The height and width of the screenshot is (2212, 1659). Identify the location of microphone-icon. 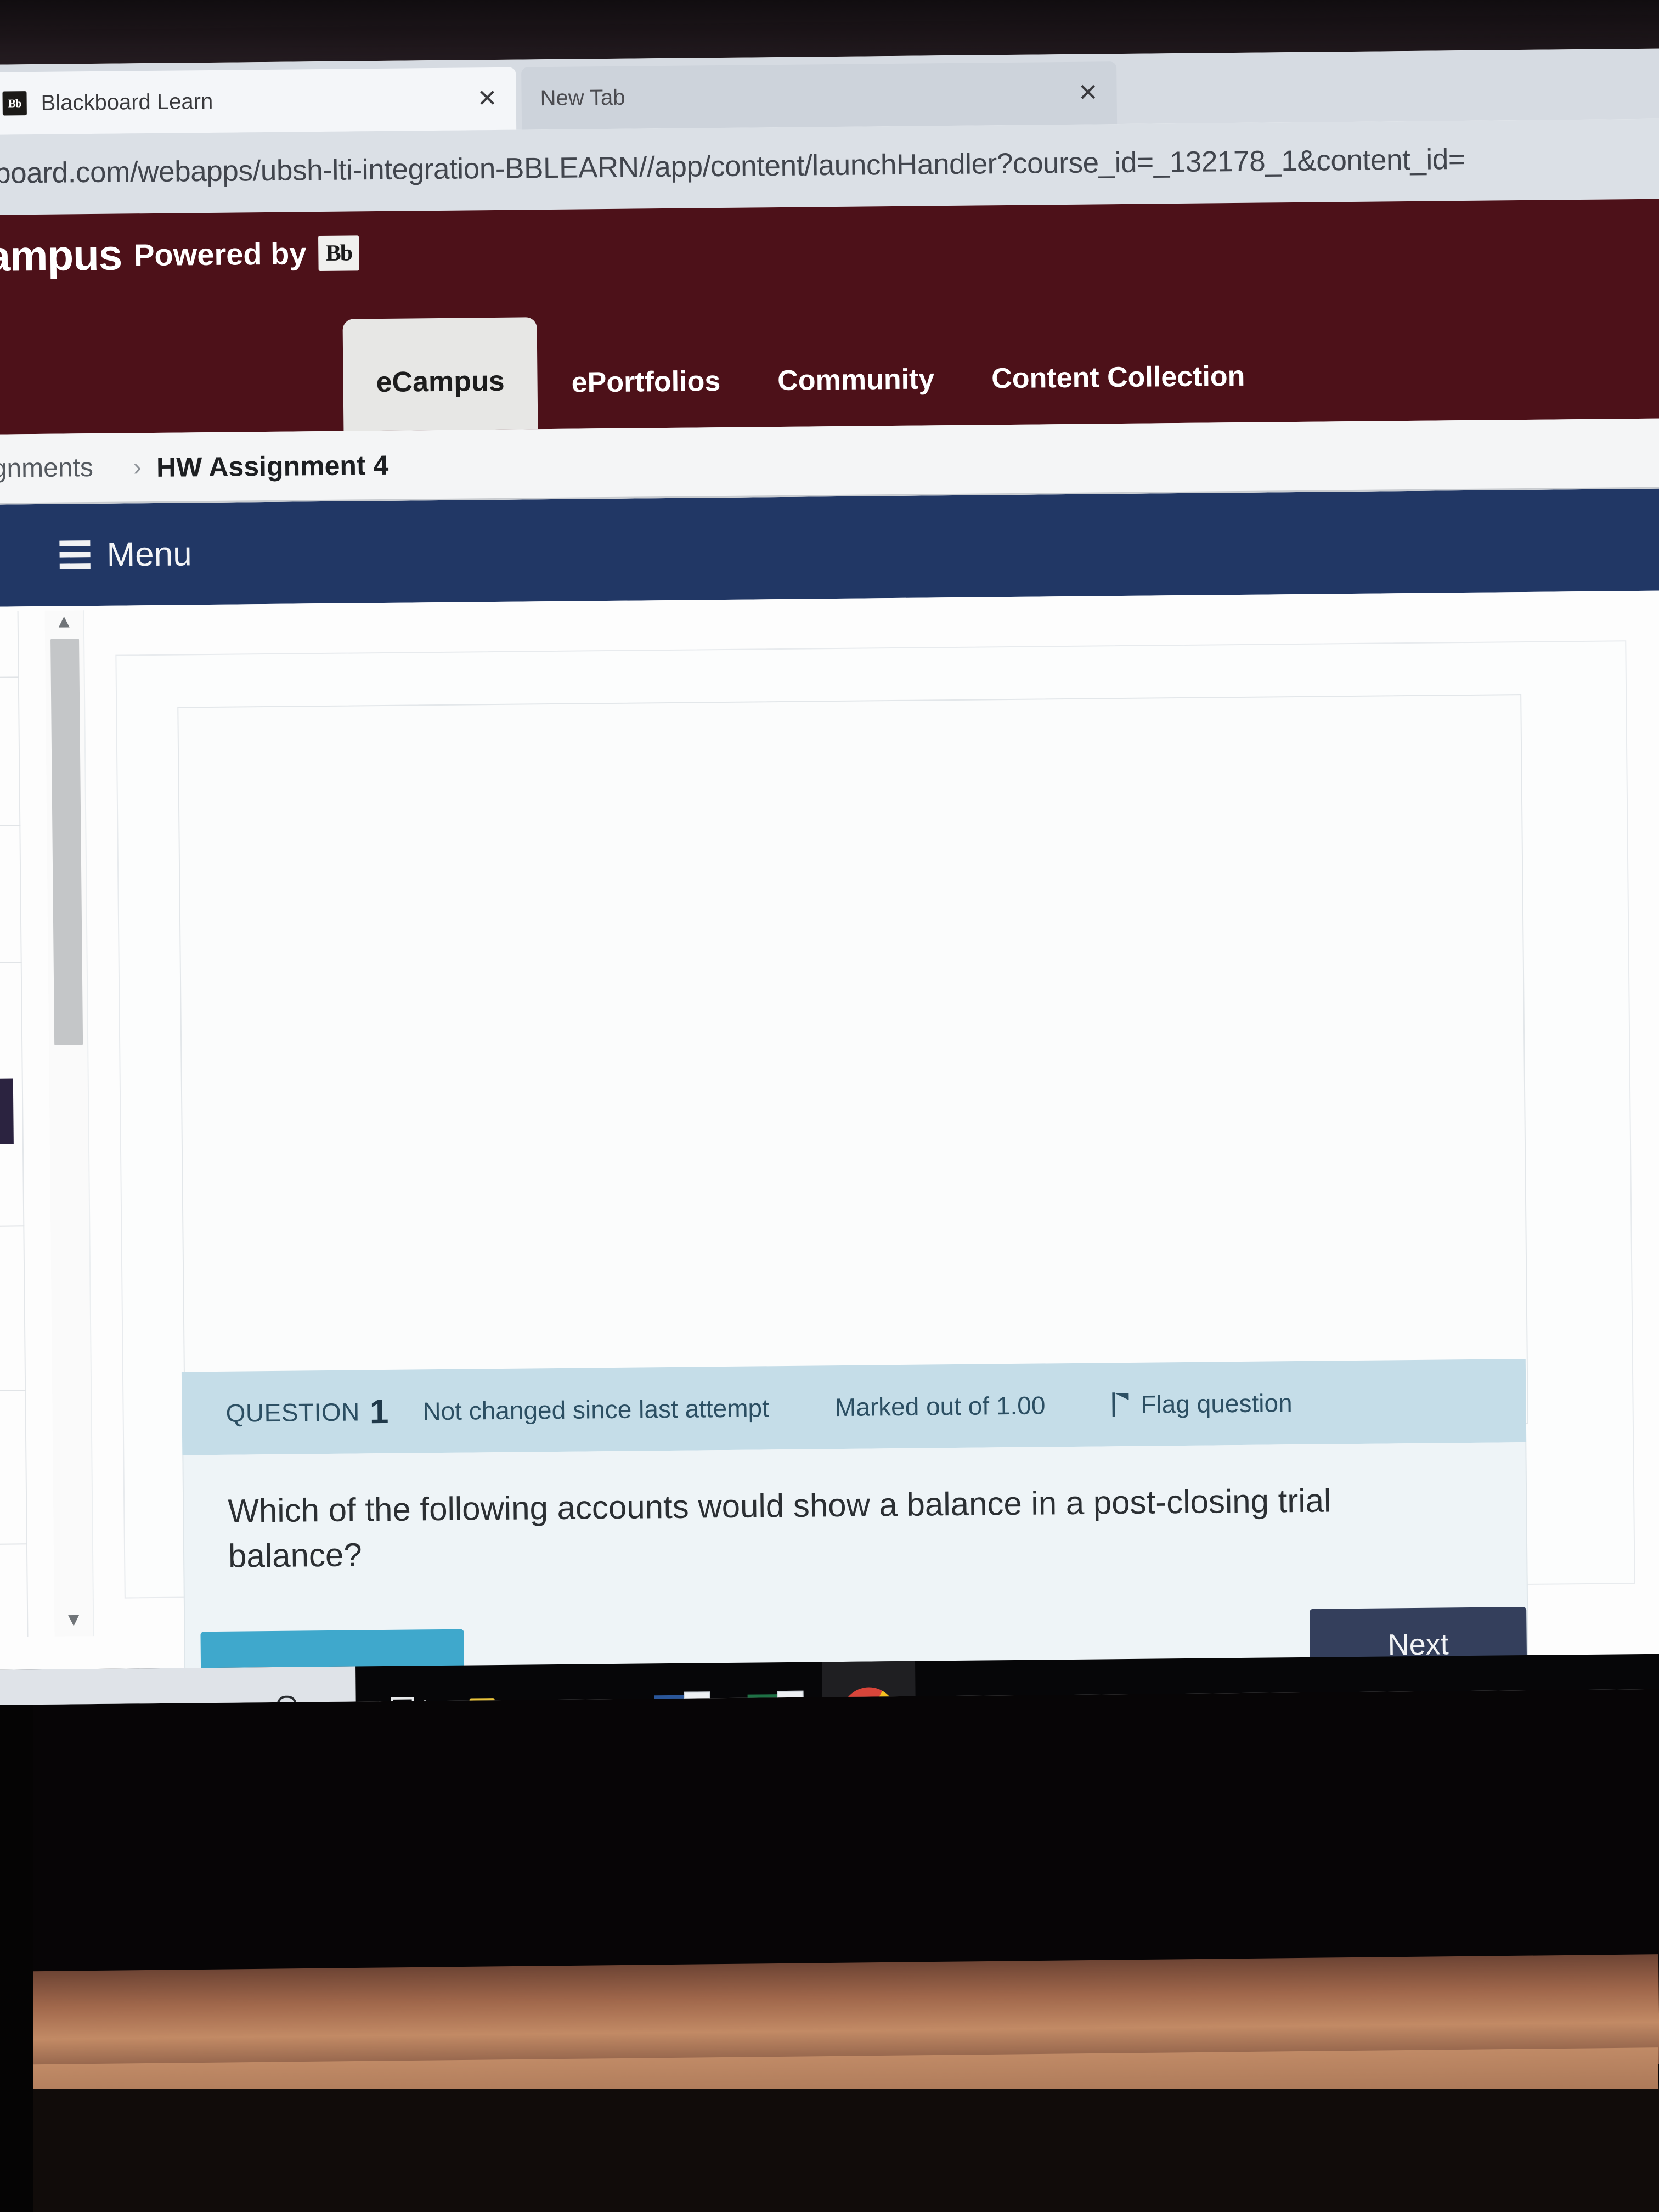
(285, 1700).